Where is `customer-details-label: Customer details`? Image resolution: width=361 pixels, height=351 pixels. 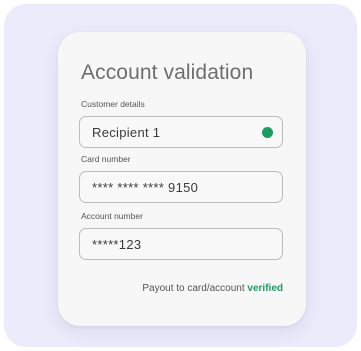 customer-details-label: Customer details is located at coordinates (113, 104).